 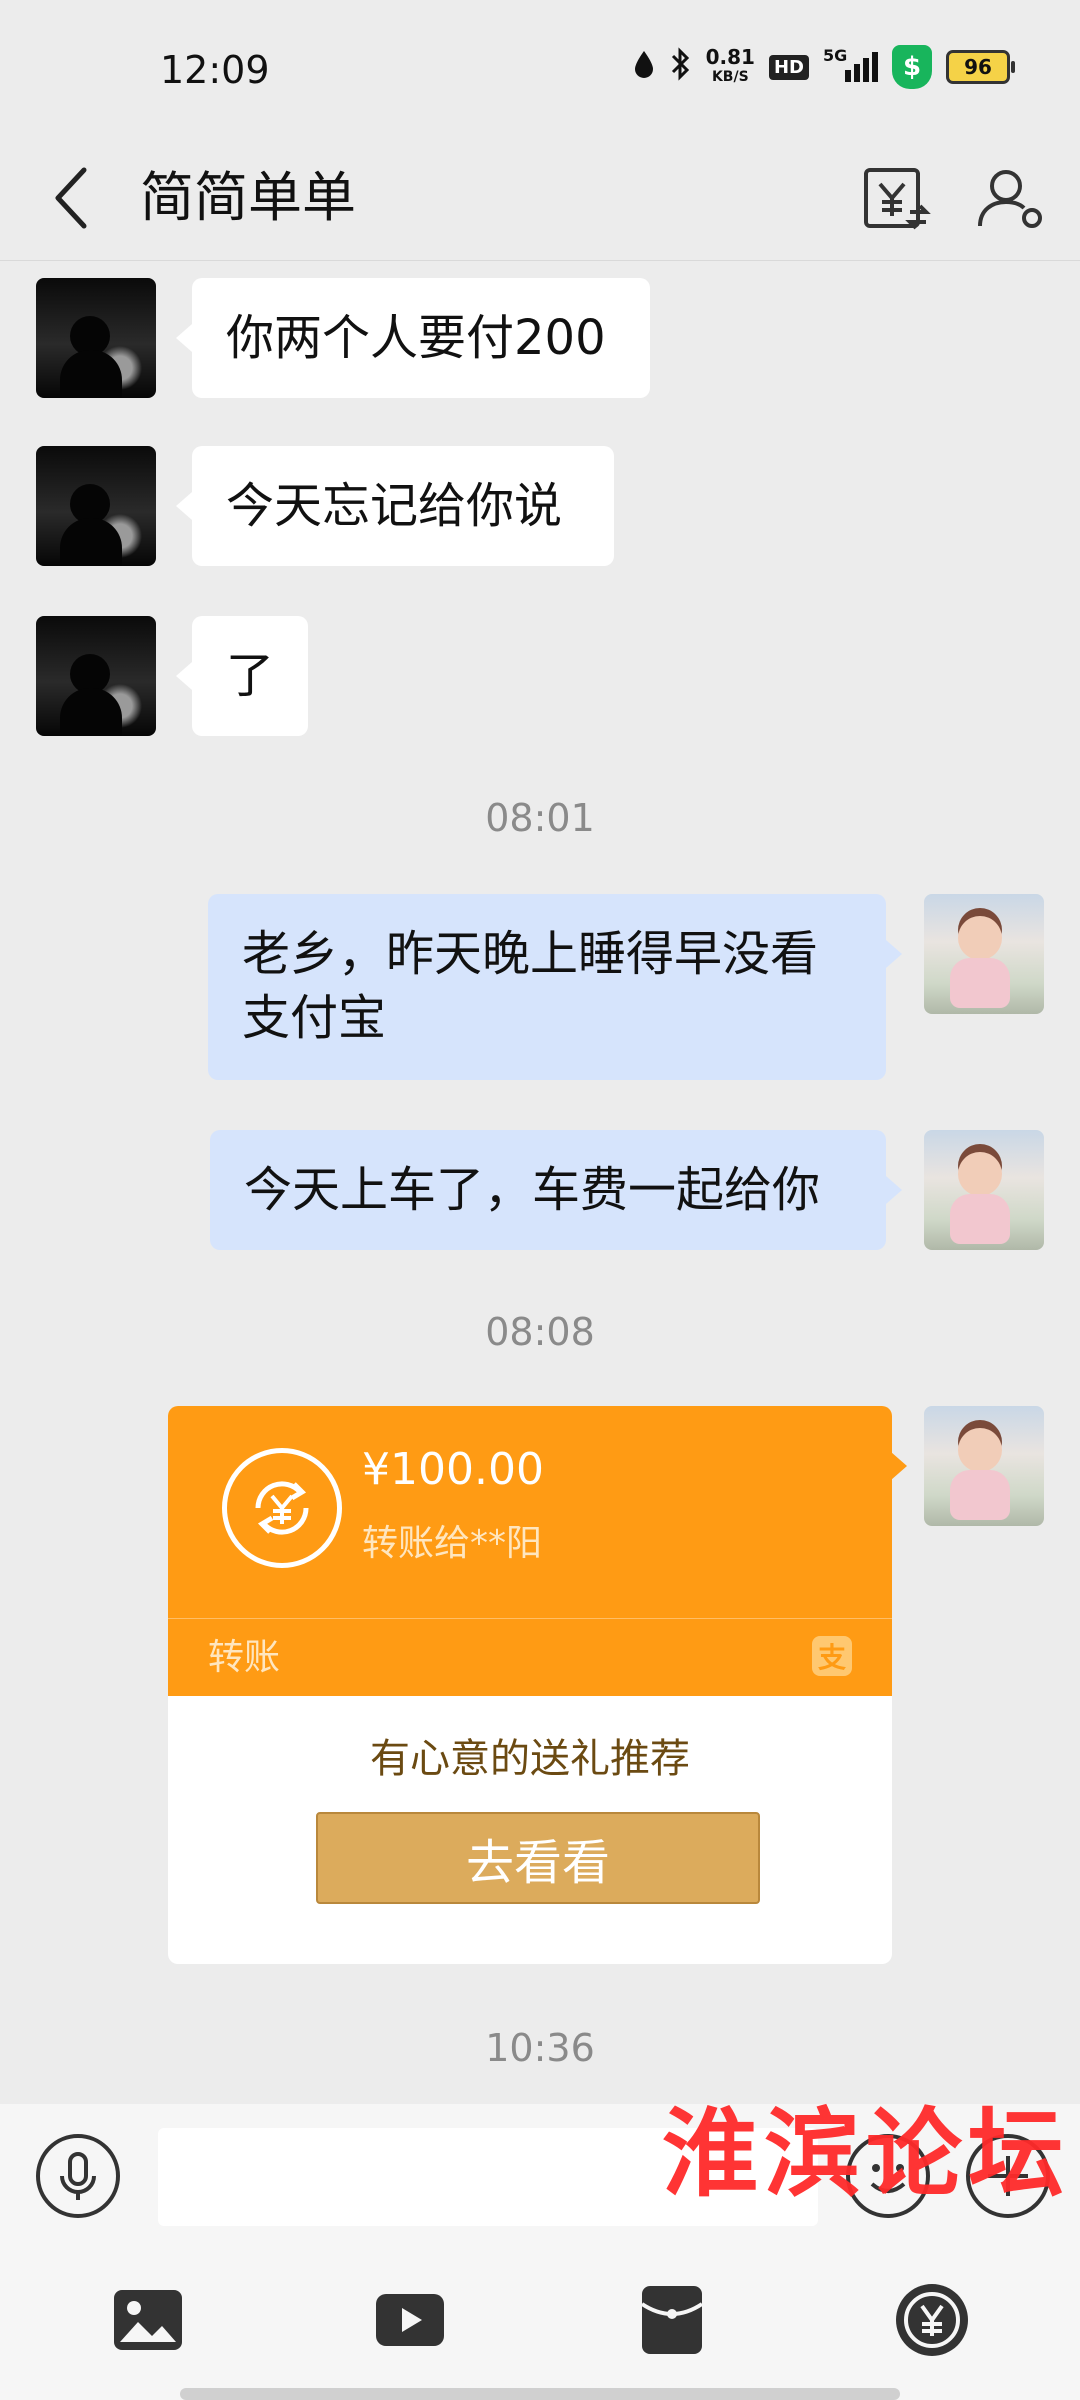 What do you see at coordinates (540, 2048) in the screenshot?
I see `timestamp: 10:36` at bounding box center [540, 2048].